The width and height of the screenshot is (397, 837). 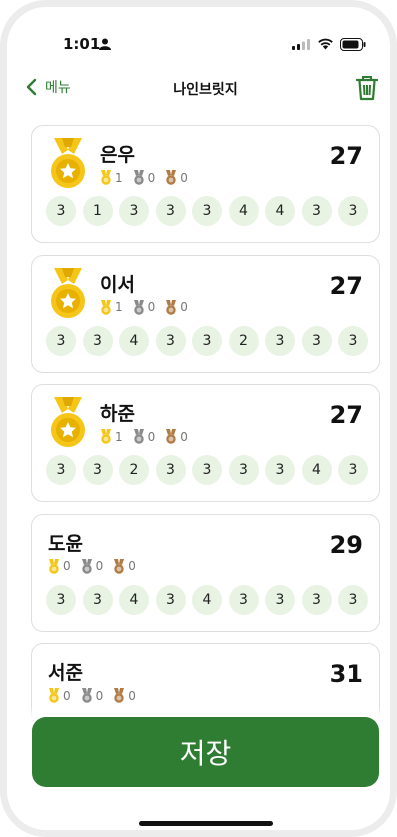 I want to click on player-card: 하준 27 1 0 0 3 3 2 3 3 3 3 4 3, so click(x=205, y=443).